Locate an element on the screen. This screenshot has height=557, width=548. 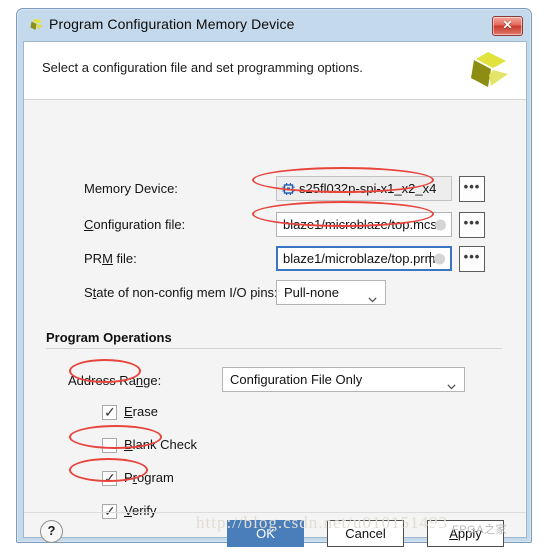
blank-check-label: Blank Check is located at coordinates (160, 444).